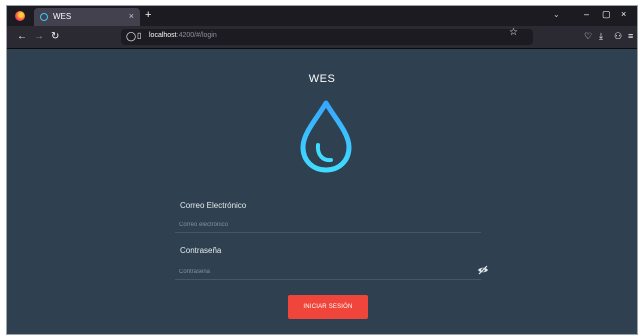  Describe the element at coordinates (322, 79) in the screenshot. I see `app-title: WES` at that location.